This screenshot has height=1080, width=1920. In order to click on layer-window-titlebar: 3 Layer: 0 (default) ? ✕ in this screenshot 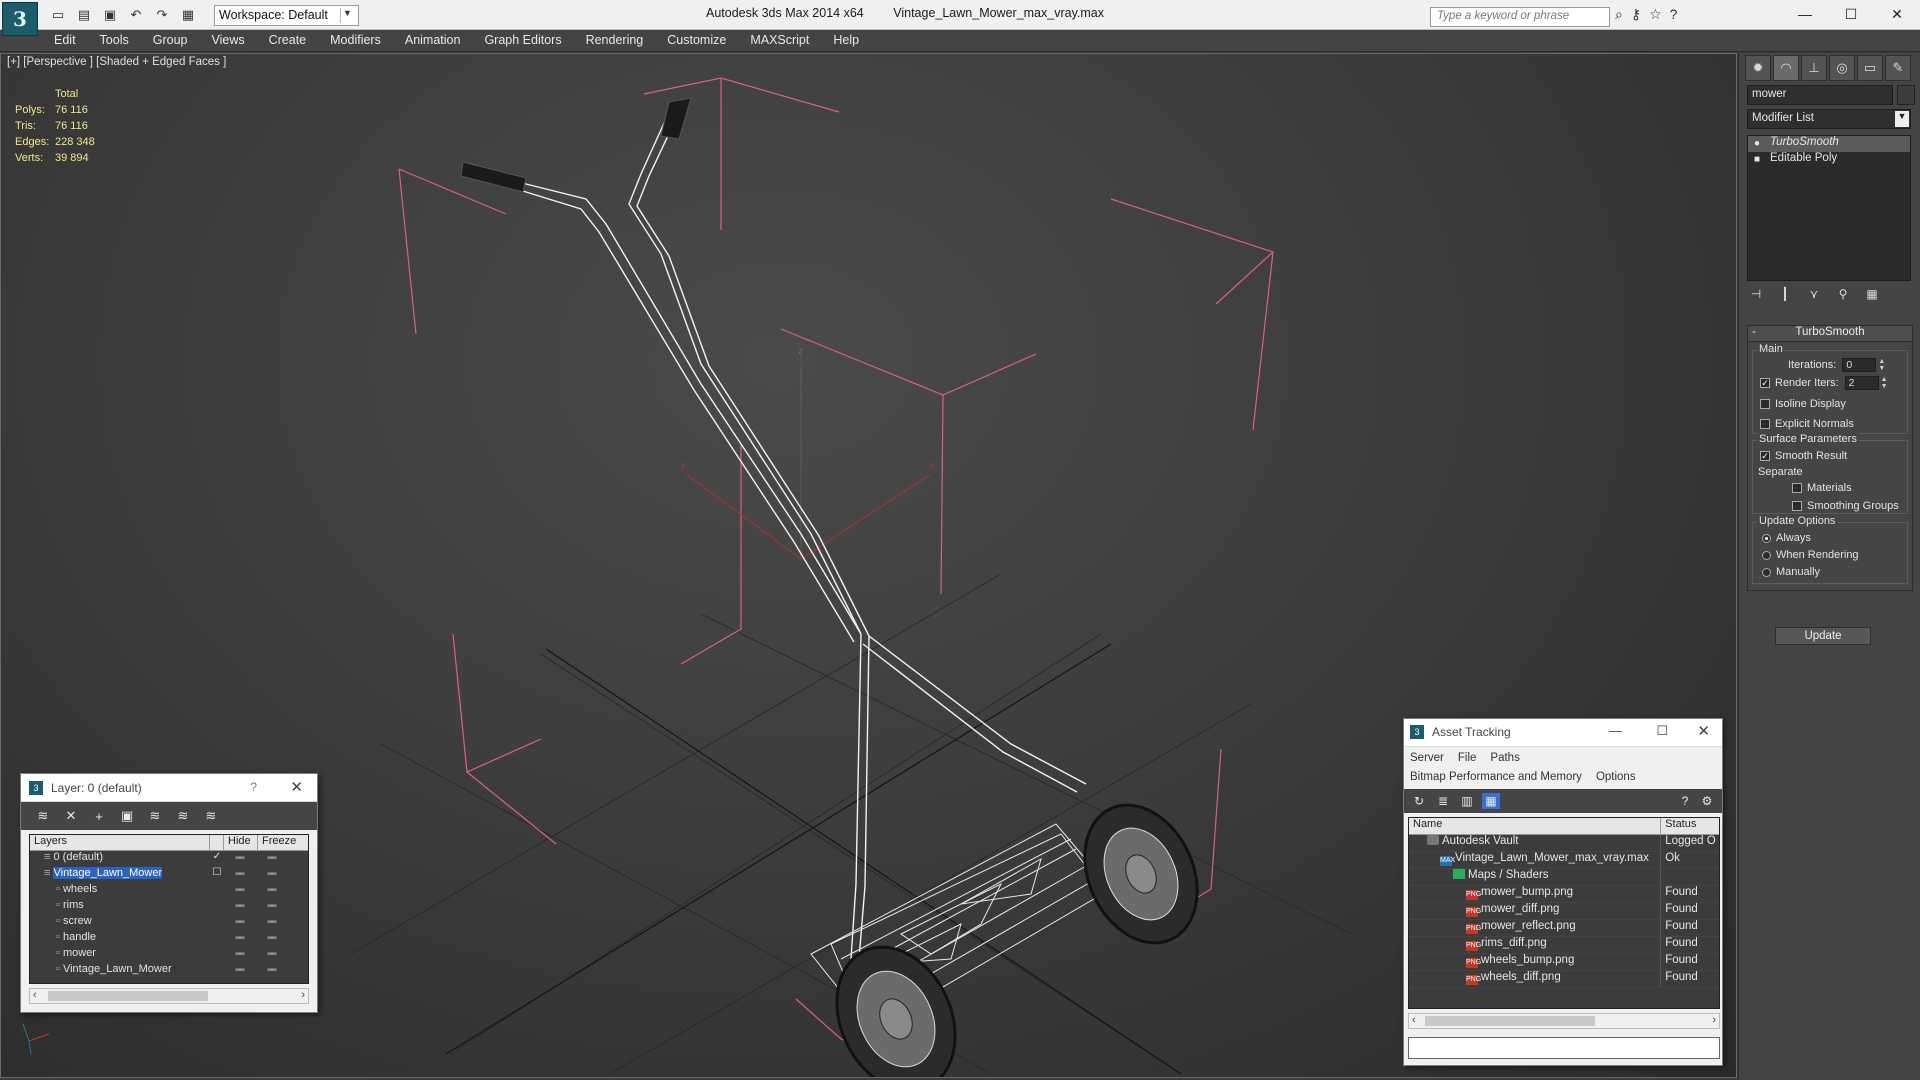, I will do `click(169, 788)`.